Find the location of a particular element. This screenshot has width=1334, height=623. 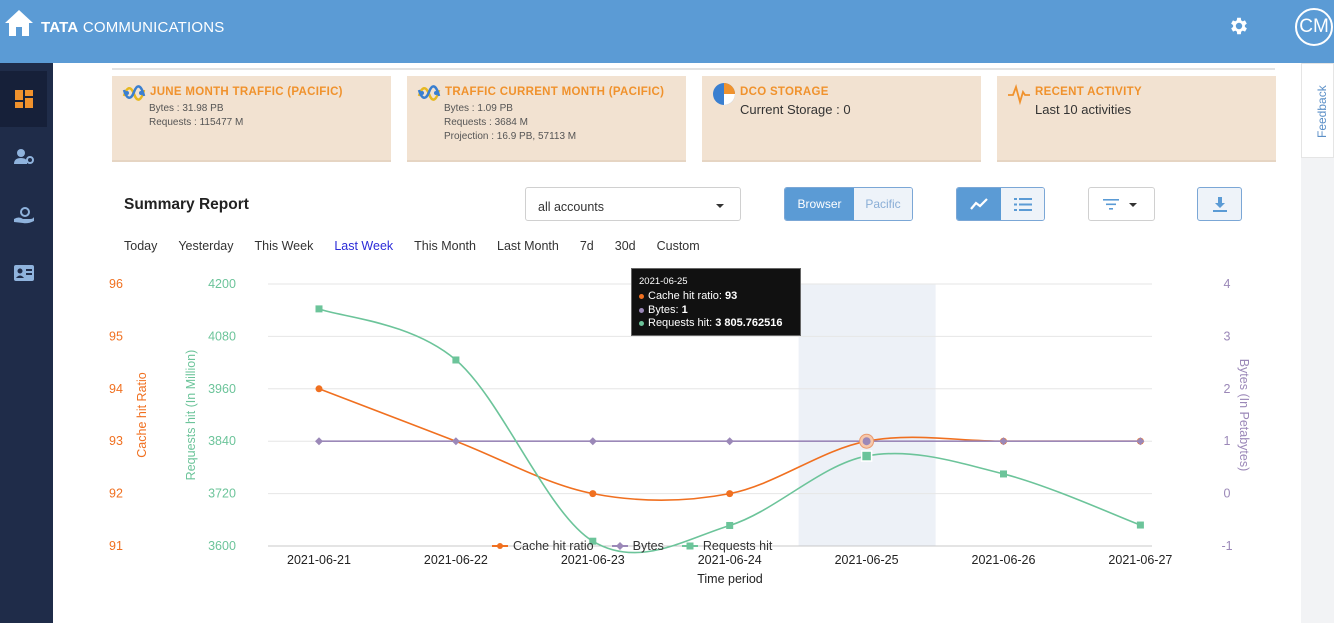

feedback-label: Feedback is located at coordinates (1322, 111).